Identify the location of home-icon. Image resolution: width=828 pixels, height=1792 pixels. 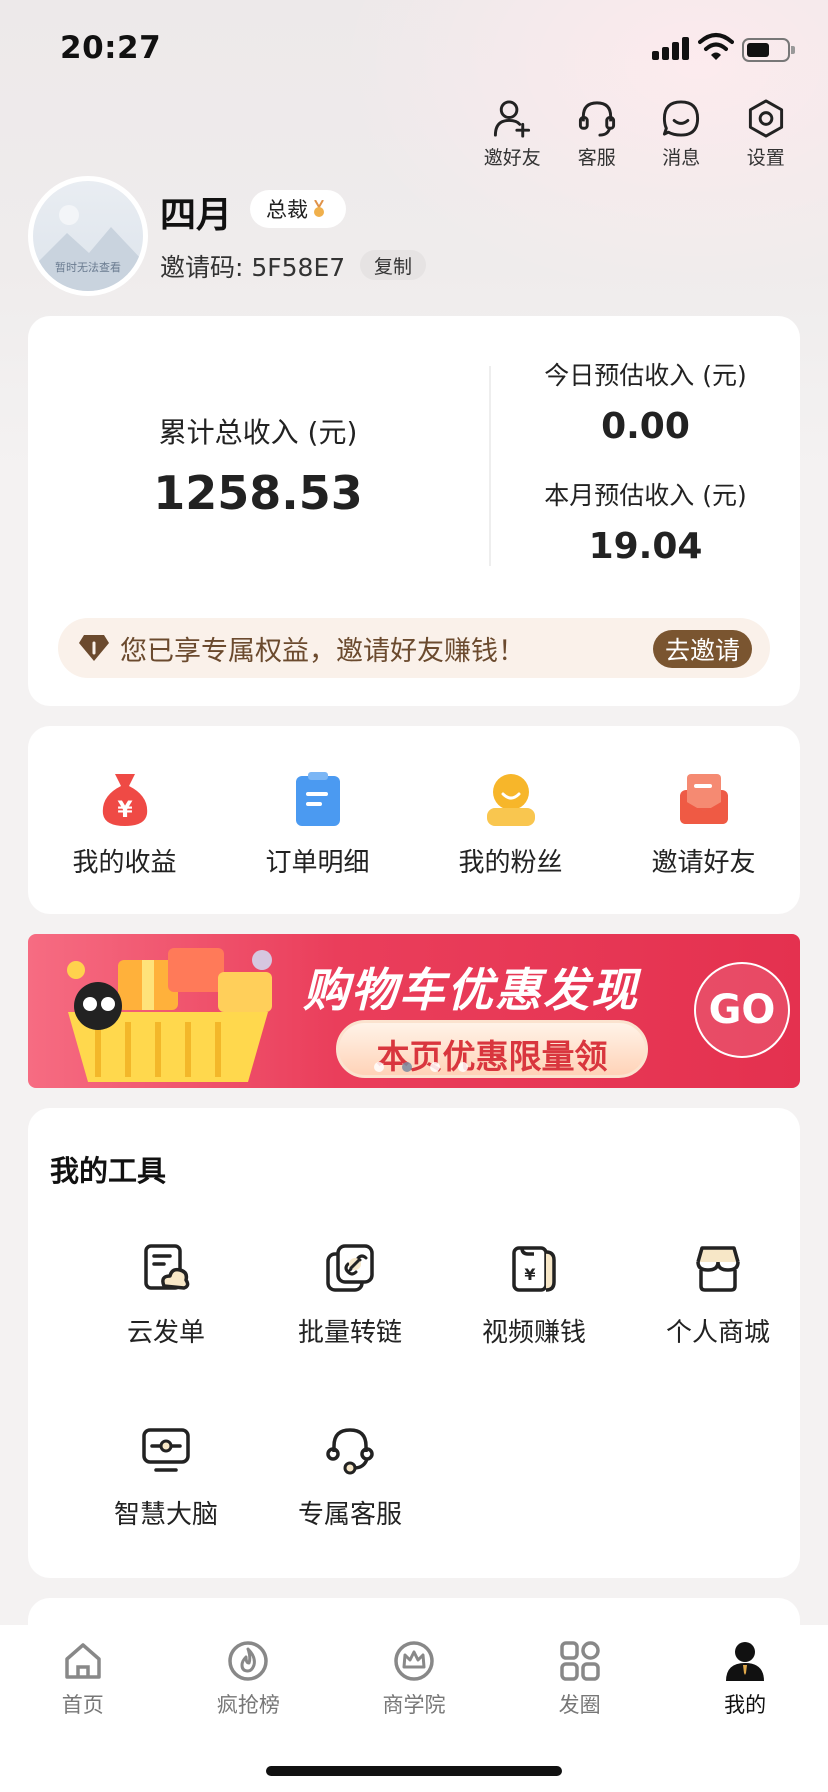
(83, 1661).